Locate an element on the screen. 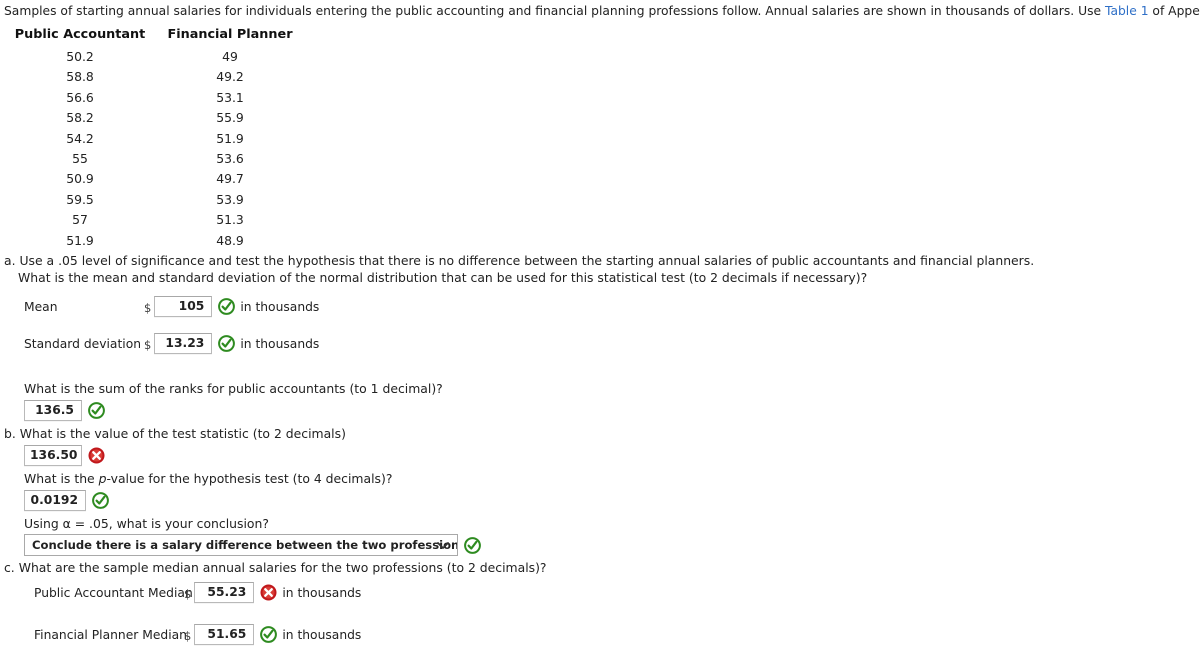 The width and height of the screenshot is (1200, 653). cell-public-accountant: 58.8 is located at coordinates (80, 77).